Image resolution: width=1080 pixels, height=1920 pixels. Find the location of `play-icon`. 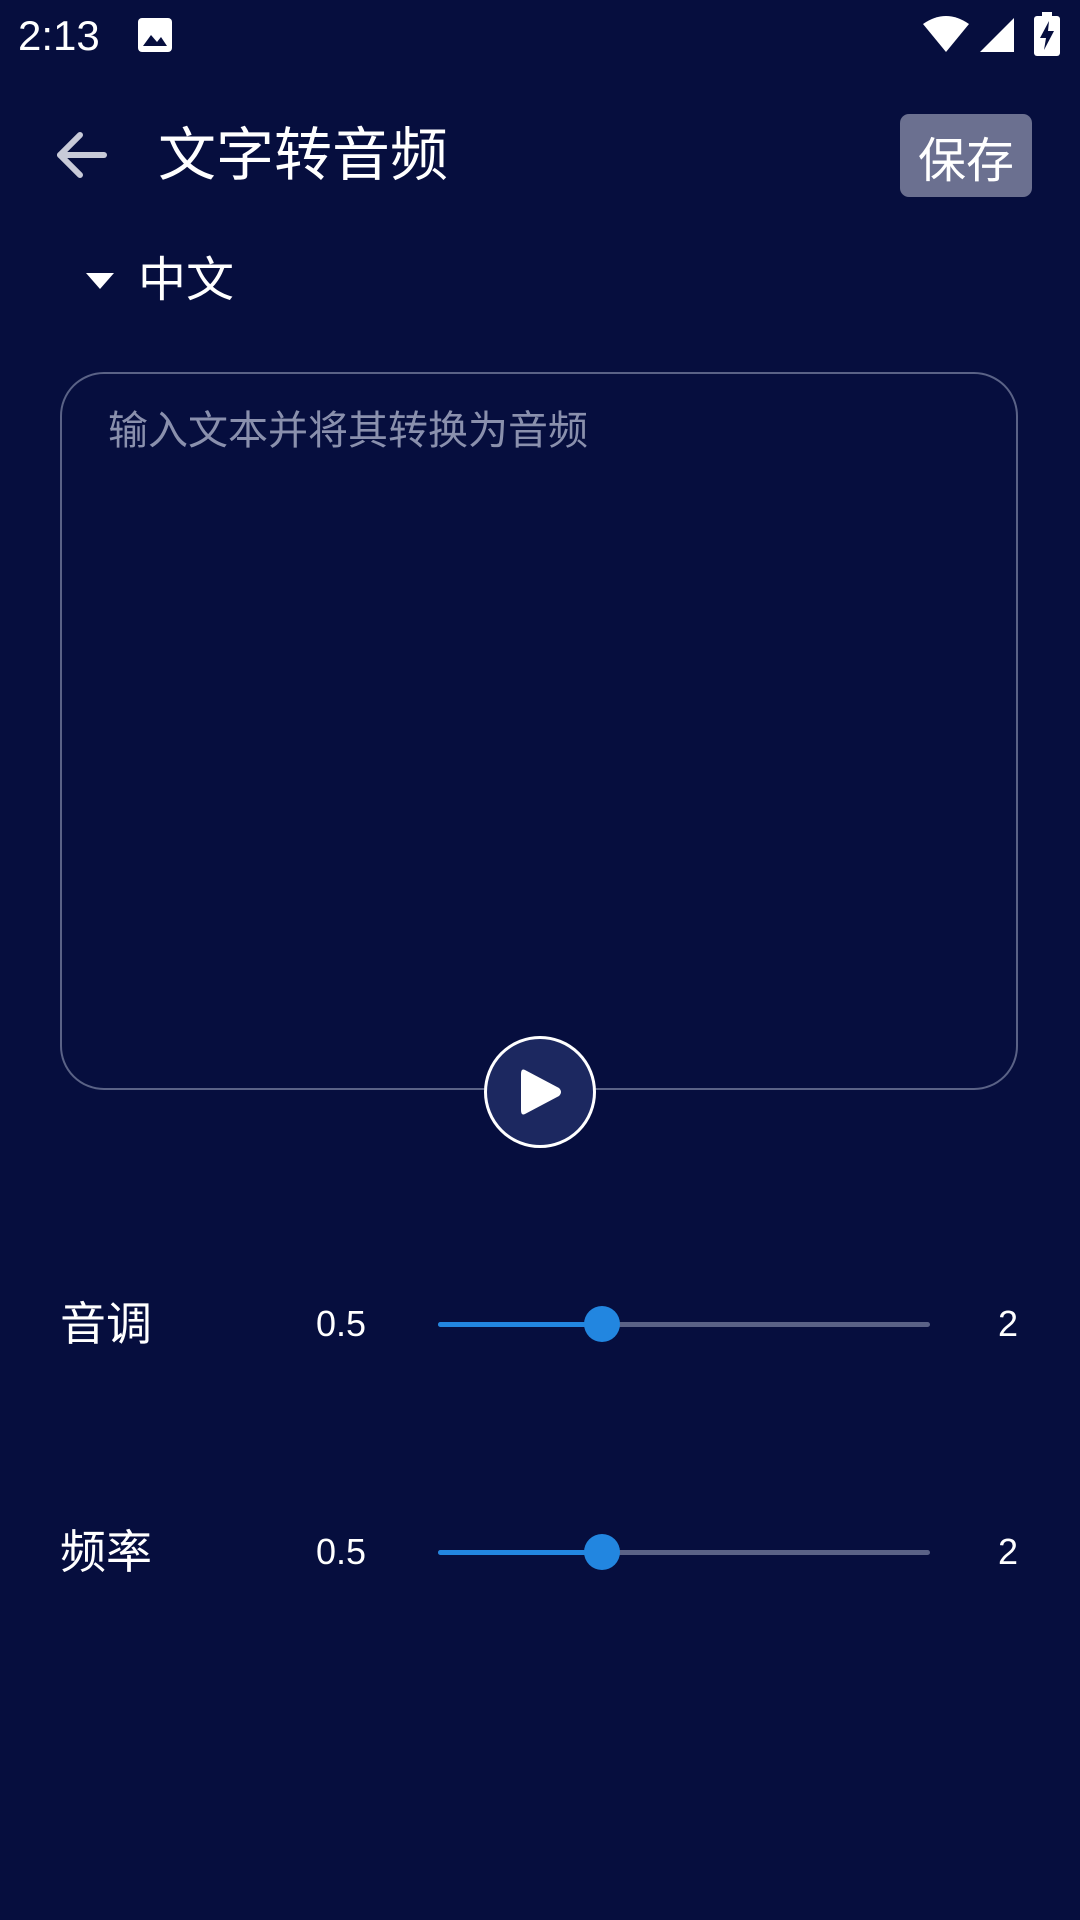

play-icon is located at coordinates (541, 1092).